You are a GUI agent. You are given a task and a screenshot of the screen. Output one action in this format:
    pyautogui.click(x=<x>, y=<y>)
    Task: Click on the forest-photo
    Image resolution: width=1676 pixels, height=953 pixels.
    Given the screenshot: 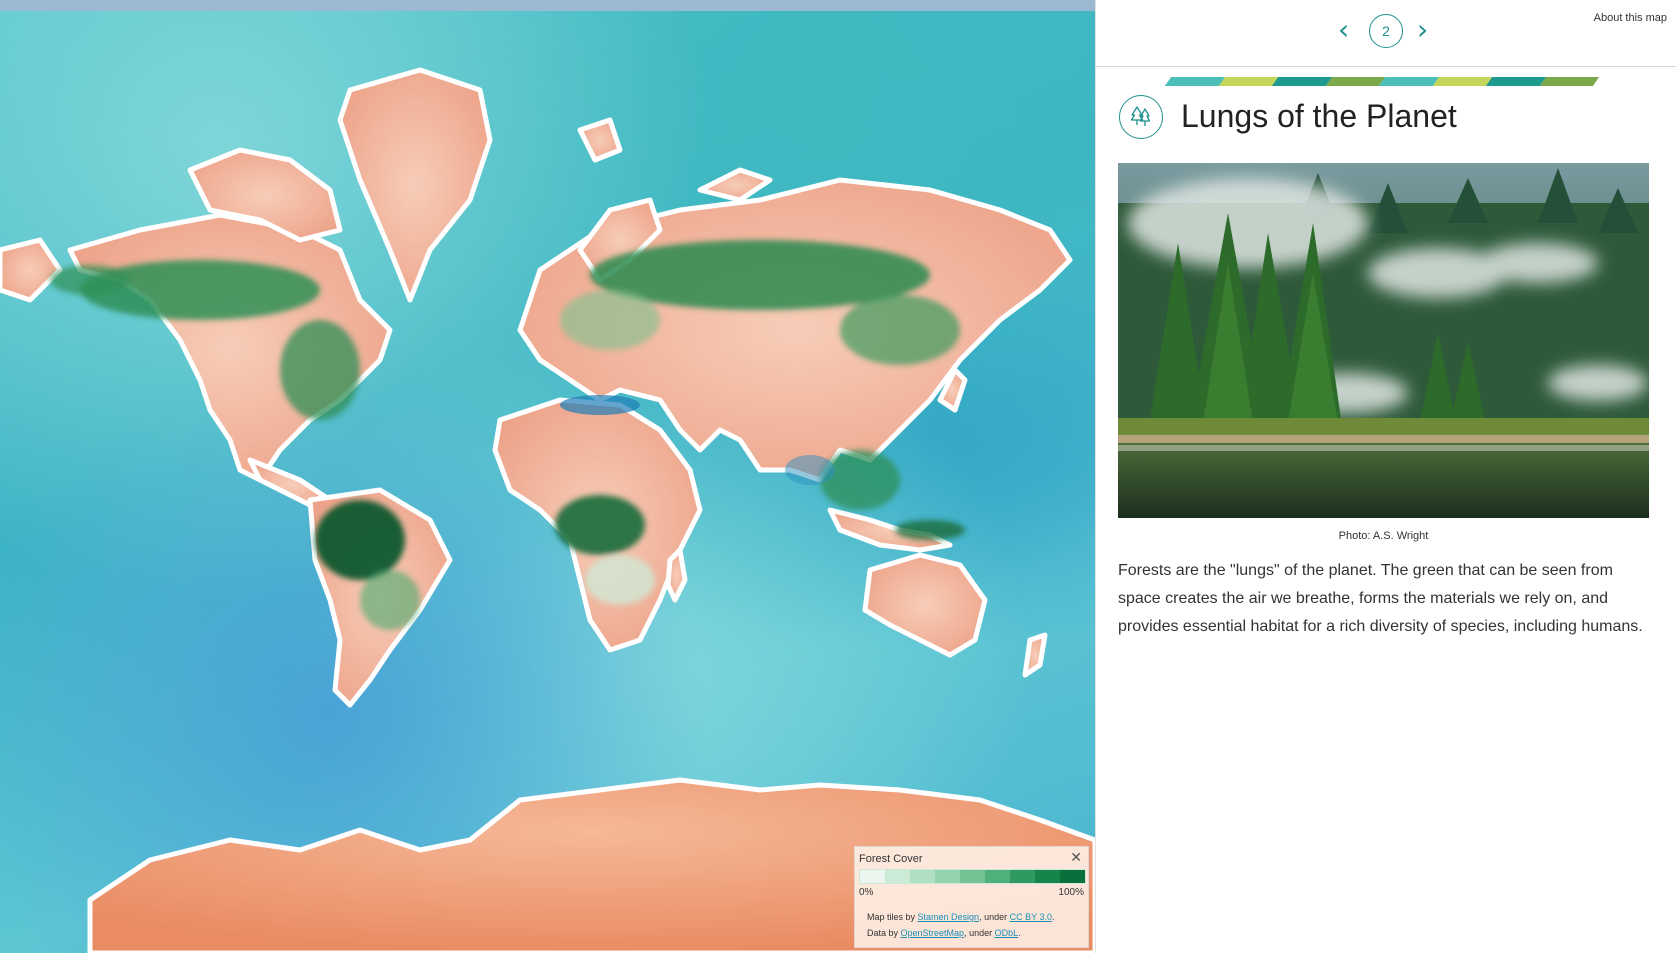 What is the action you would take?
    pyautogui.click(x=1383, y=340)
    